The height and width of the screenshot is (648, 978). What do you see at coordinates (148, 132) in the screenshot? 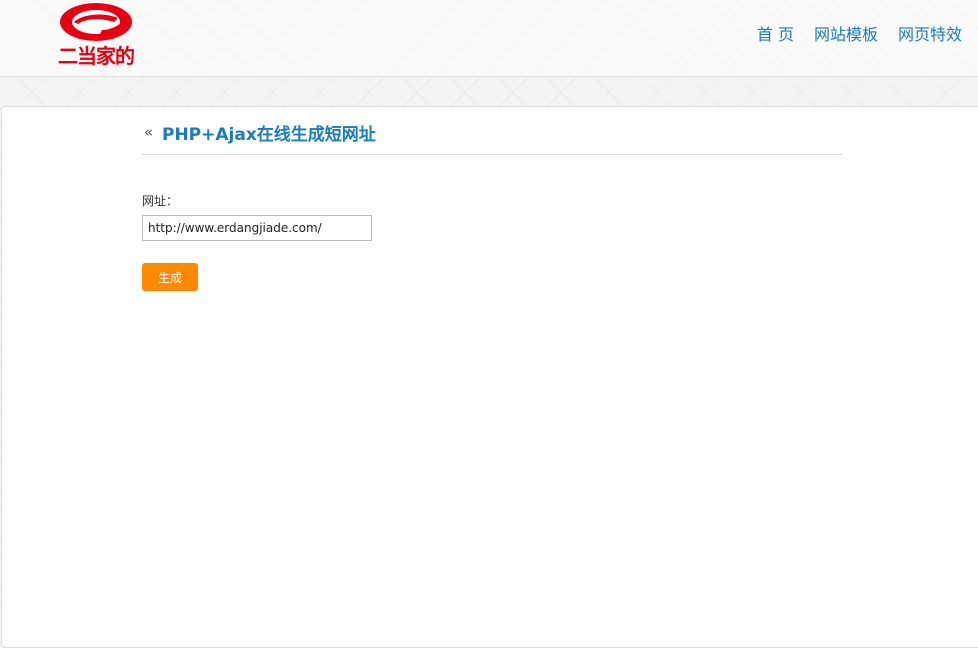
I see `double-chevron-left-icon: «` at bounding box center [148, 132].